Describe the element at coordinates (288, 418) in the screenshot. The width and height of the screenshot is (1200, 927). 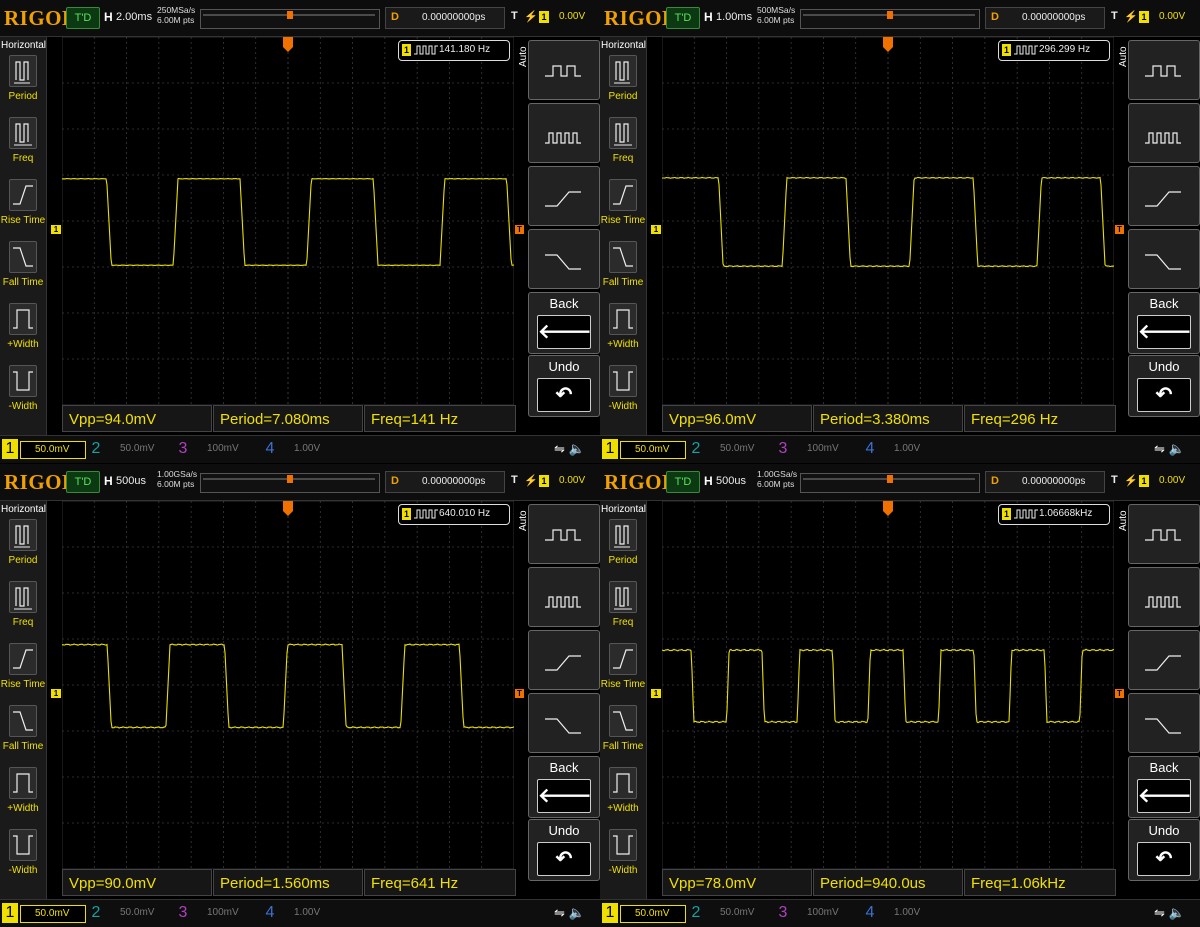
I see `measurement-period: Period=7.080ms` at that location.